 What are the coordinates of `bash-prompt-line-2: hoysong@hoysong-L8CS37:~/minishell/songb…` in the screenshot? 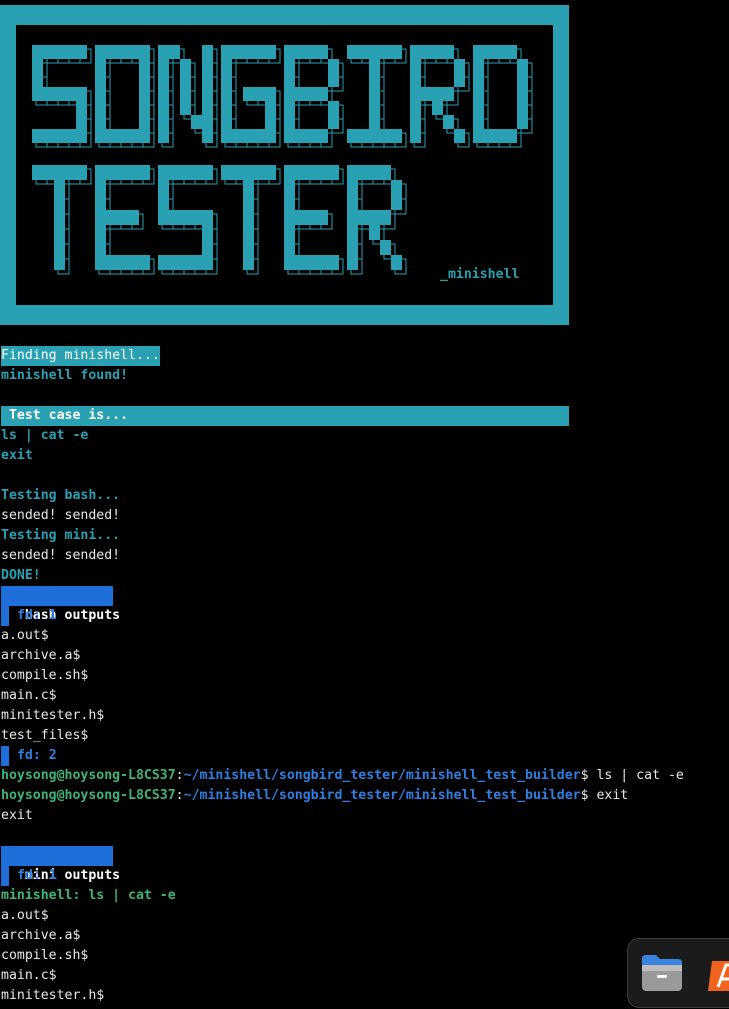 It's located at (315, 795).